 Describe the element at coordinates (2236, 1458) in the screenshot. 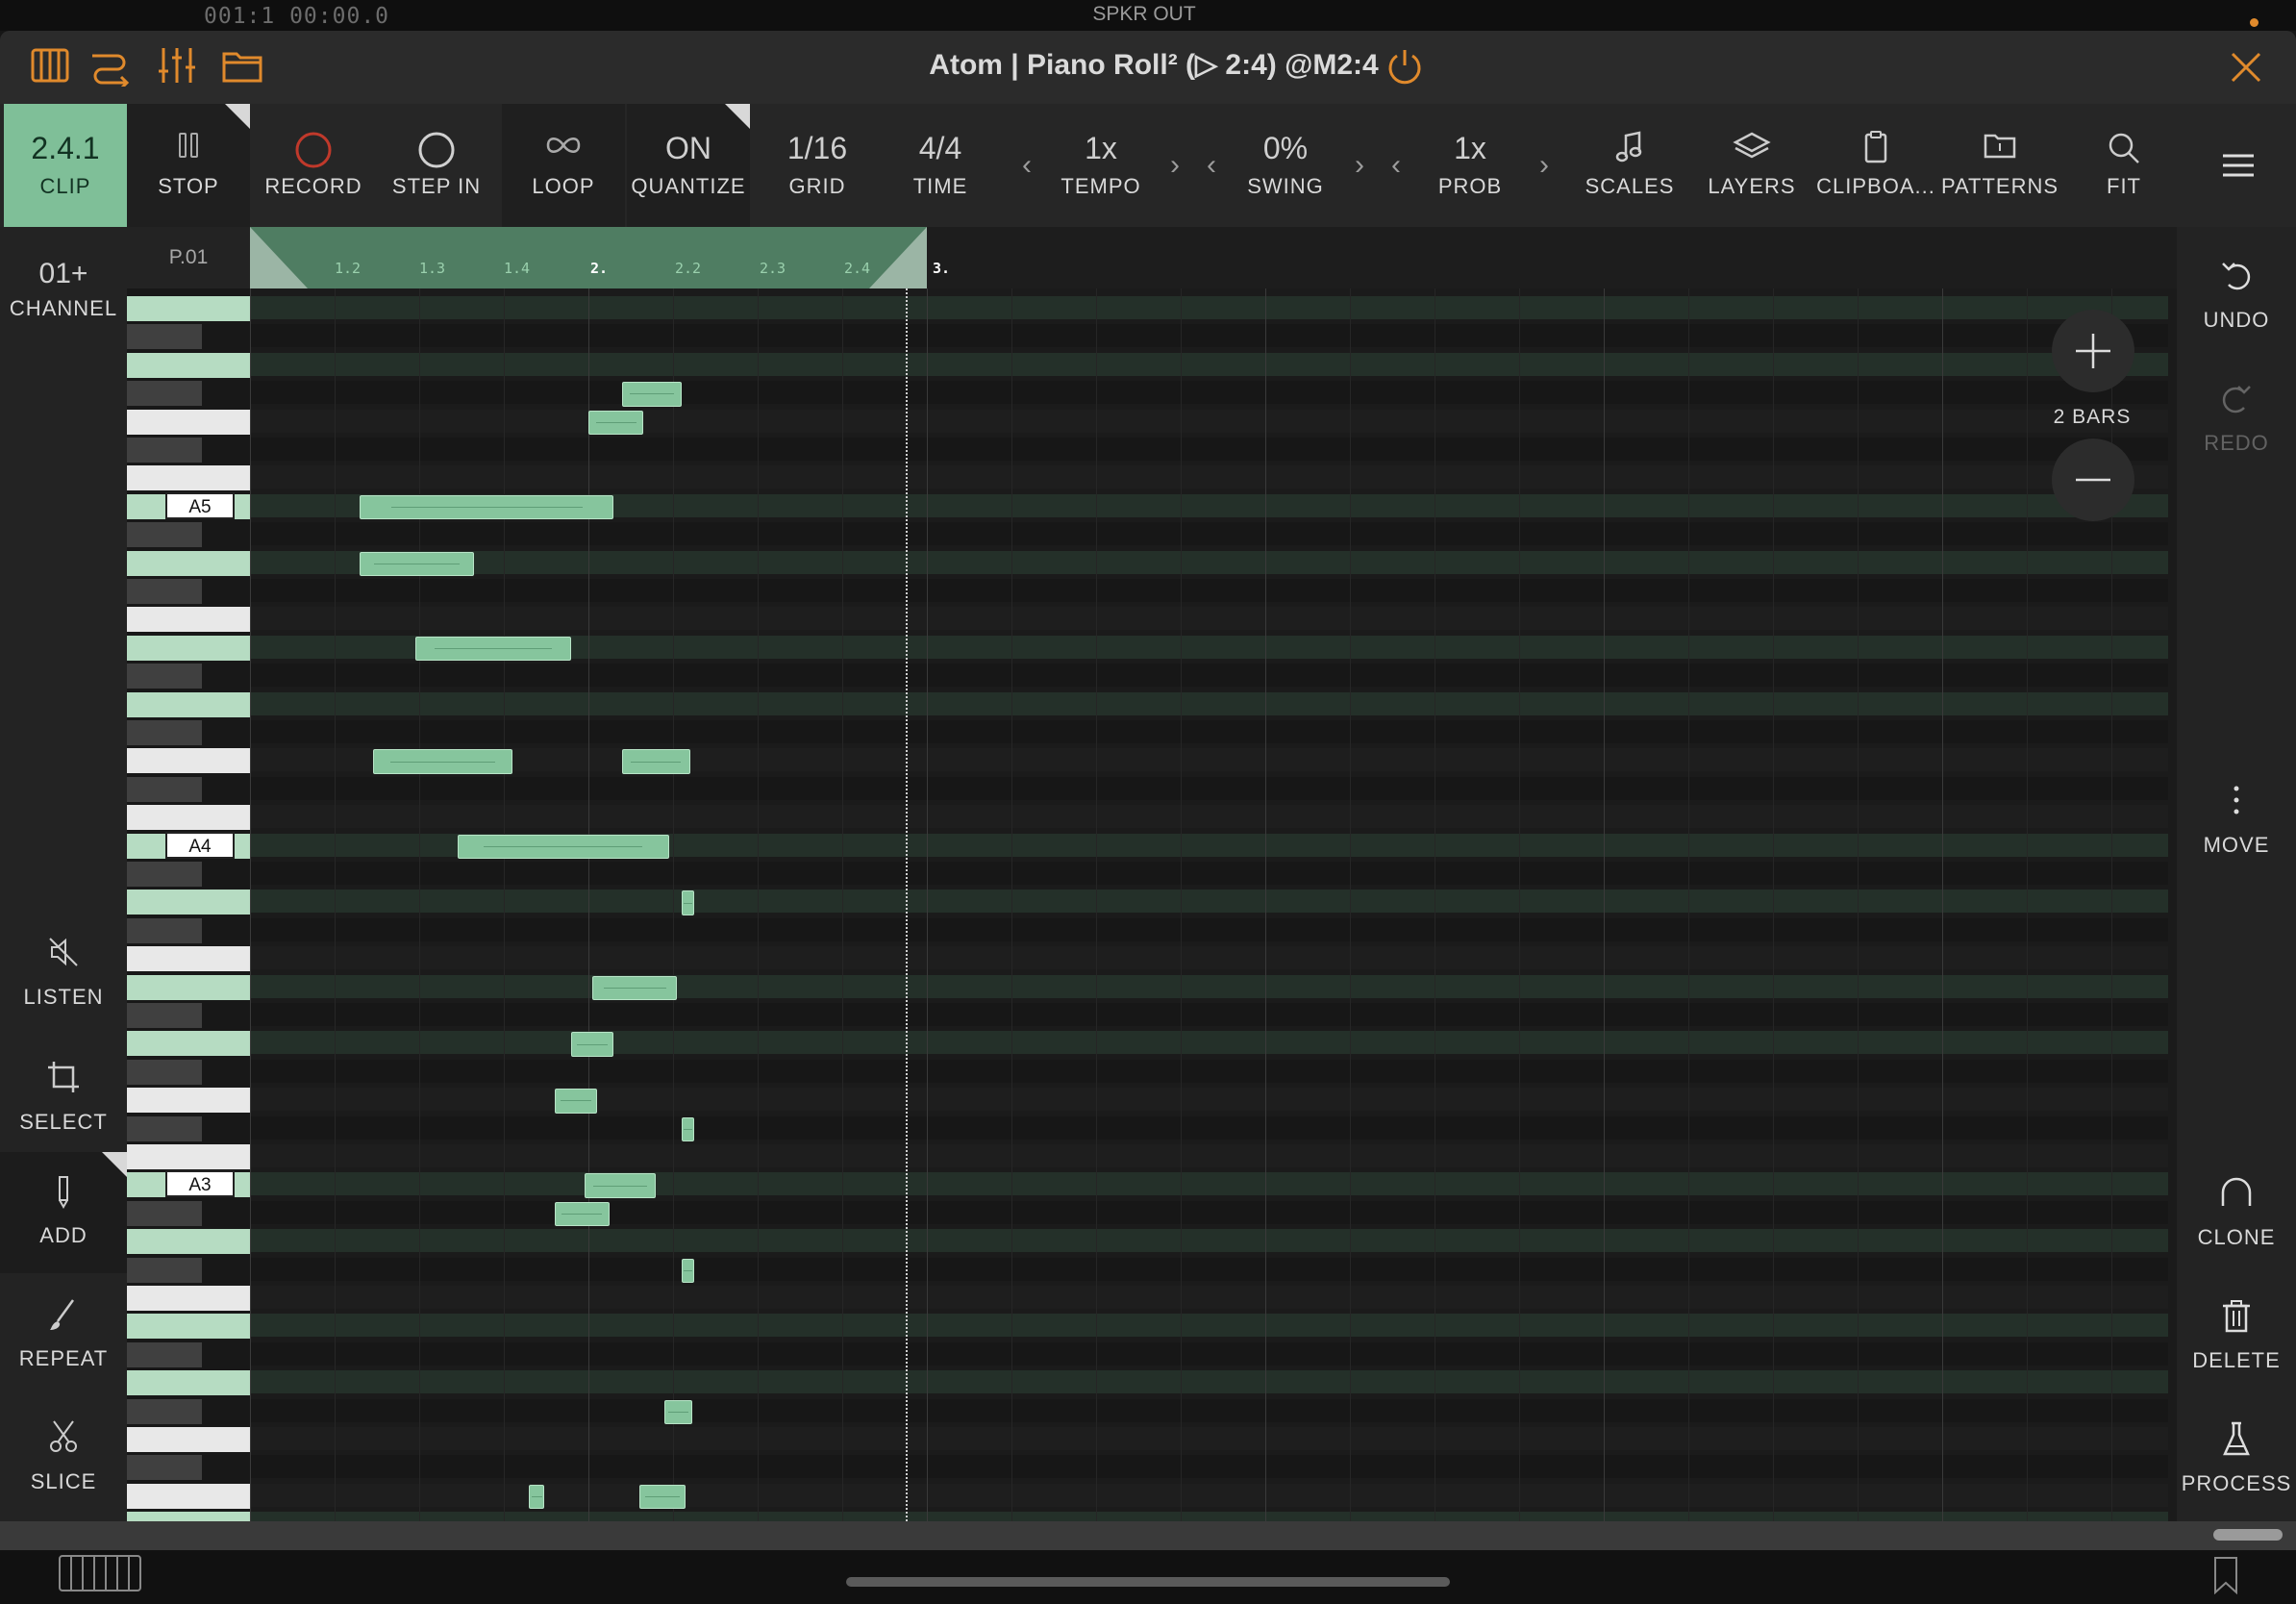

I see `process-button: PROCESS` at that location.